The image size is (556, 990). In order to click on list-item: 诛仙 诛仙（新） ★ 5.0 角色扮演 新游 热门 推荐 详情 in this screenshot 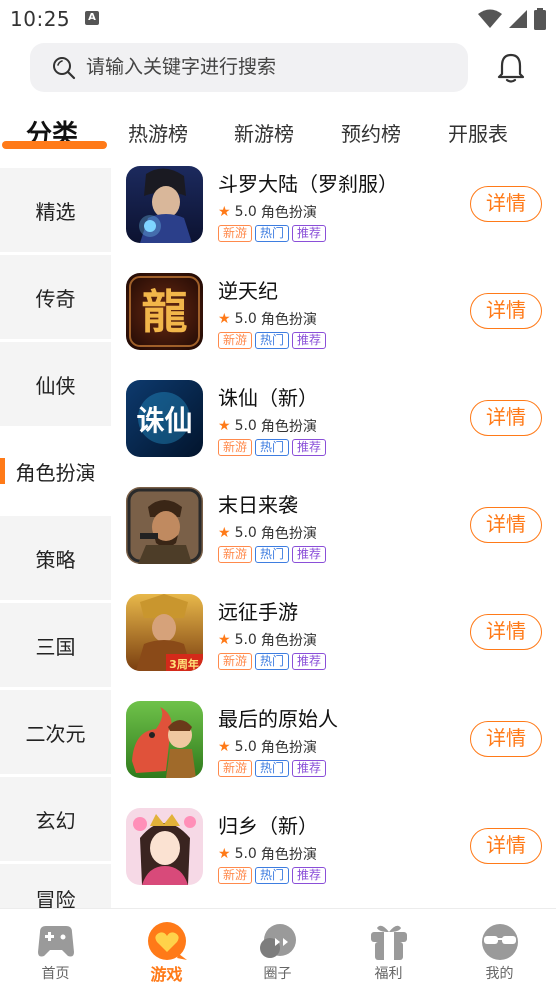, I will do `click(333, 425)`.